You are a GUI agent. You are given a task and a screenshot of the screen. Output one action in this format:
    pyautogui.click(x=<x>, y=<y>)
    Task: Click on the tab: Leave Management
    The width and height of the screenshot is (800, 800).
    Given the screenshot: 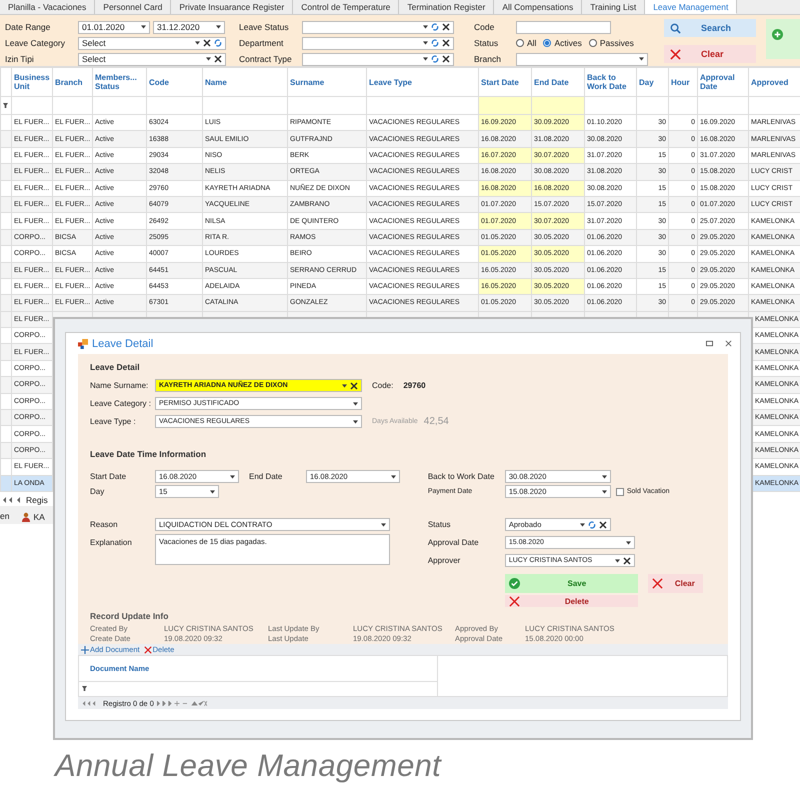 What is the action you would take?
    pyautogui.click(x=691, y=7)
    